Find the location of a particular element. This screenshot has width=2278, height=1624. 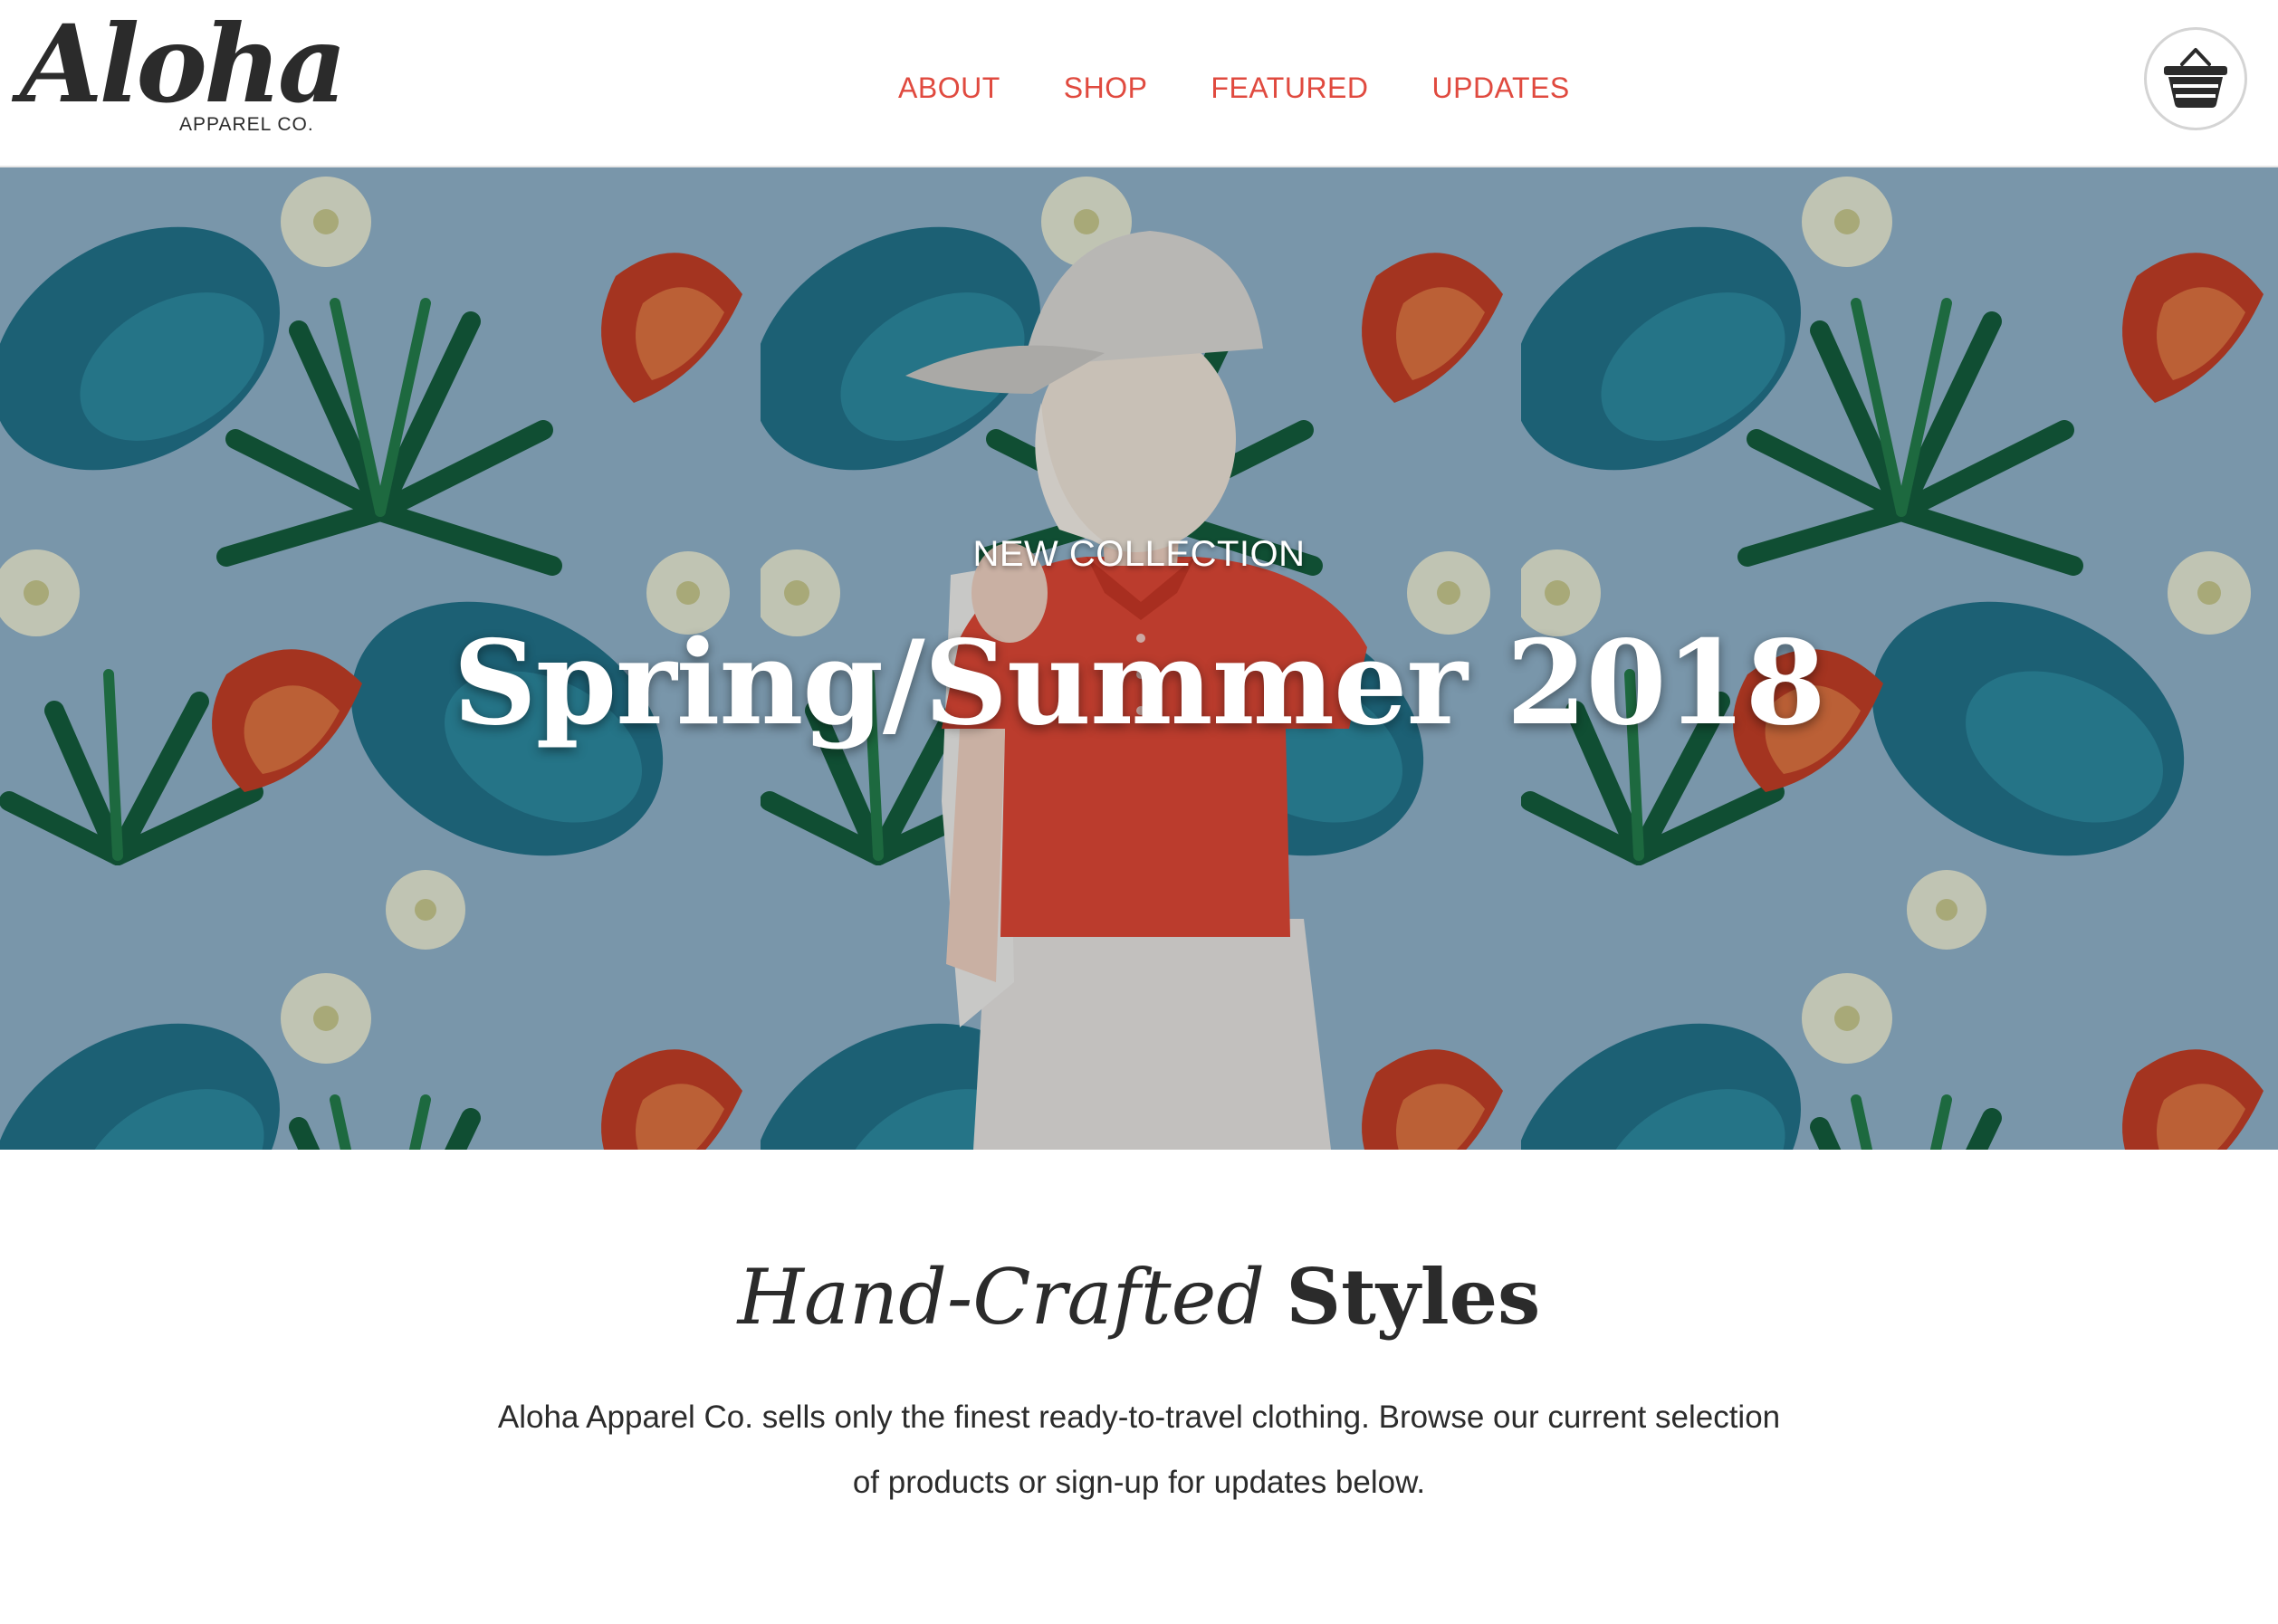

basket-icon is located at coordinates (2195, 78).